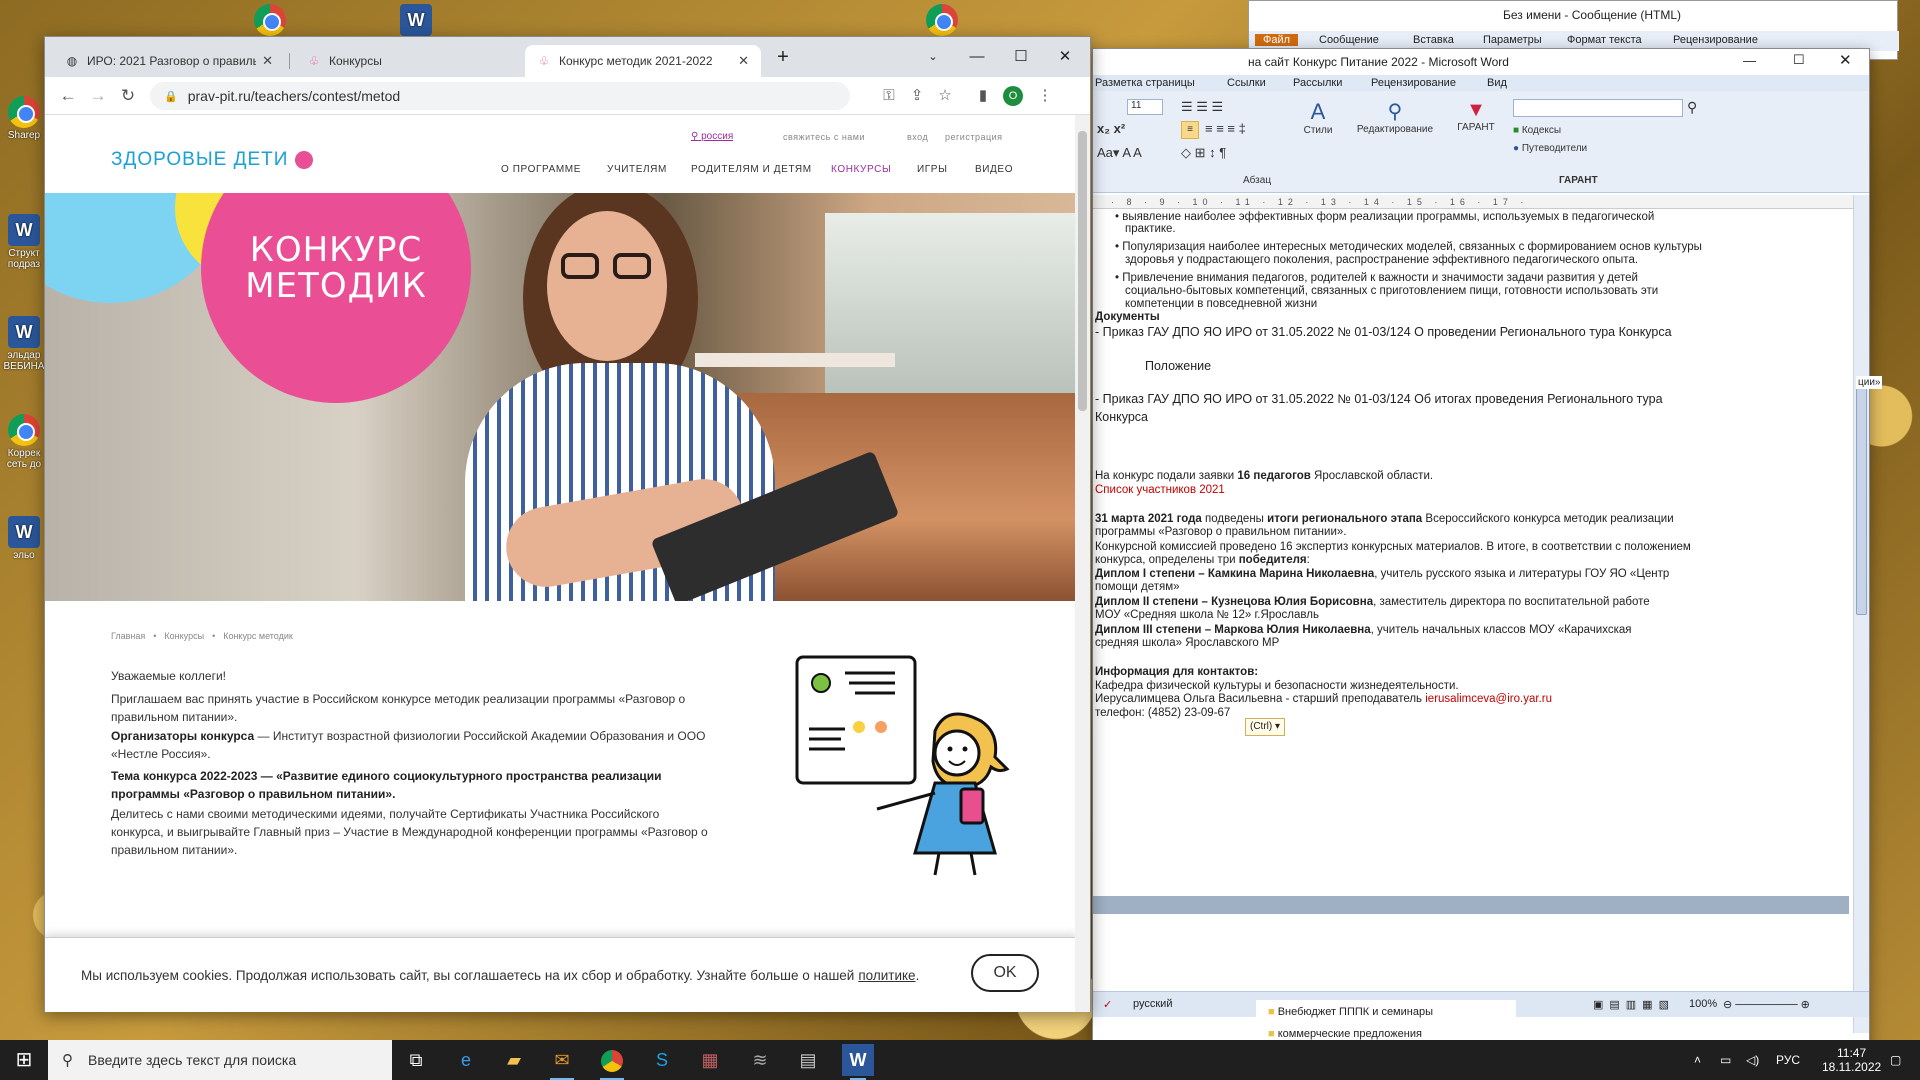 The height and width of the screenshot is (1080, 1920). I want to click on outlook-icon: ✉, so click(562, 1062).